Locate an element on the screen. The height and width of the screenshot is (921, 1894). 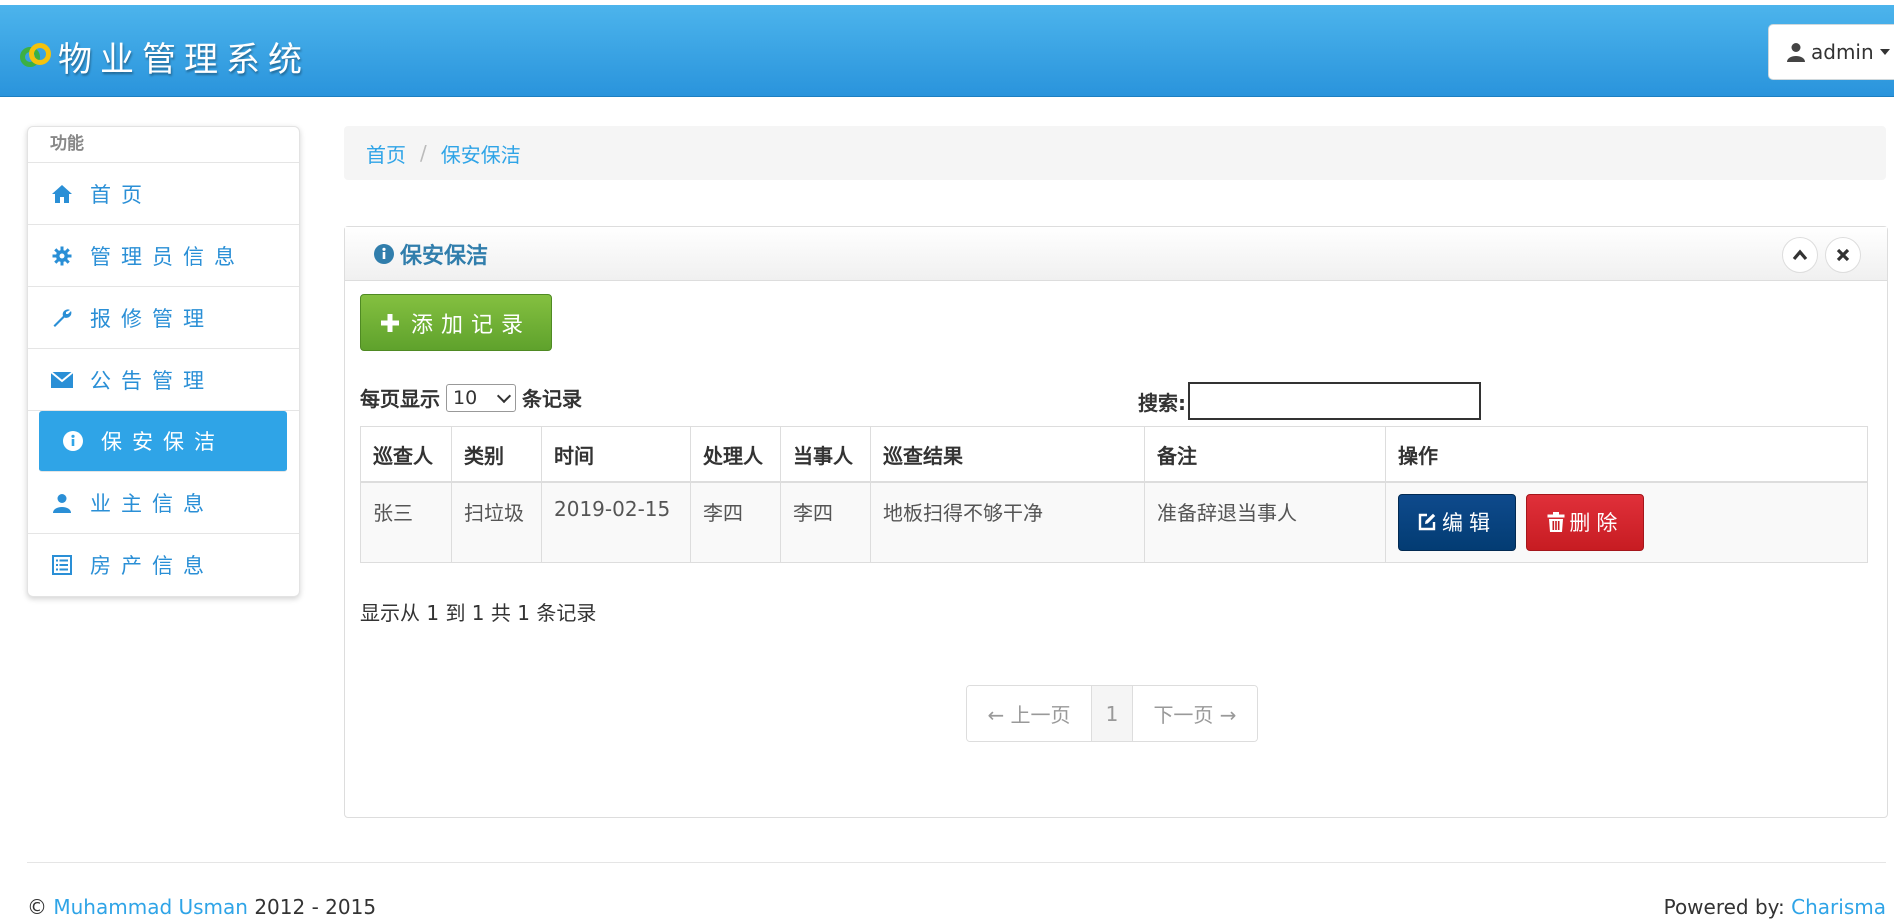
delete-button: 删除 is located at coordinates (1585, 522).